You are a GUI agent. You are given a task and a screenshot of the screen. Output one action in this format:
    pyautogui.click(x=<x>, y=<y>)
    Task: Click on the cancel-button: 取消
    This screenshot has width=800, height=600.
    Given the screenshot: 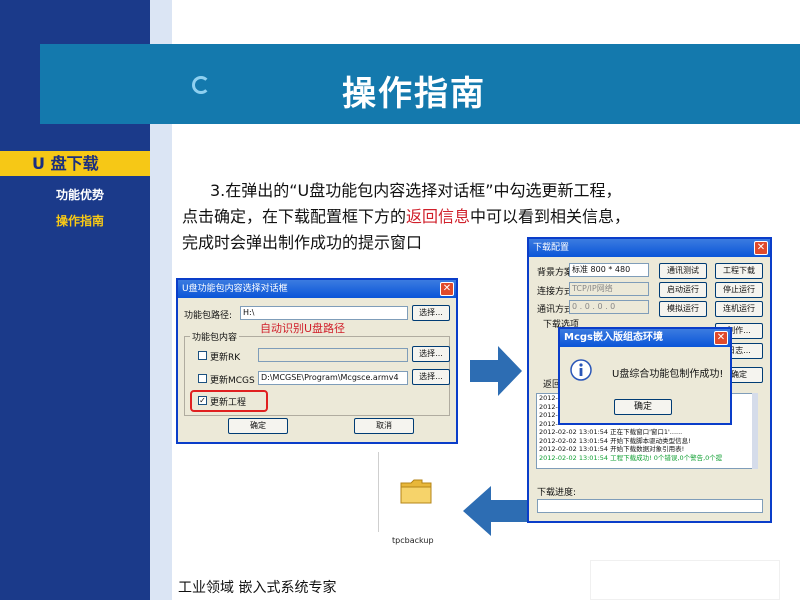 What is the action you would take?
    pyautogui.click(x=384, y=426)
    